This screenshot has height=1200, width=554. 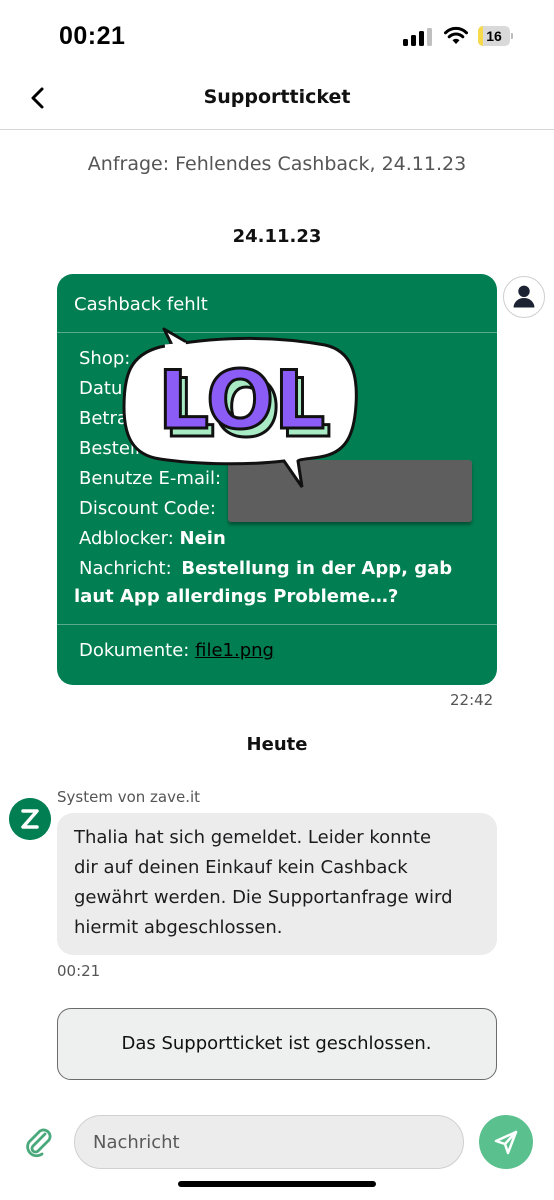 What do you see at coordinates (253, 837) in the screenshot?
I see `system-message-line: Thalia hat sich gemeldet. Leider konnte` at bounding box center [253, 837].